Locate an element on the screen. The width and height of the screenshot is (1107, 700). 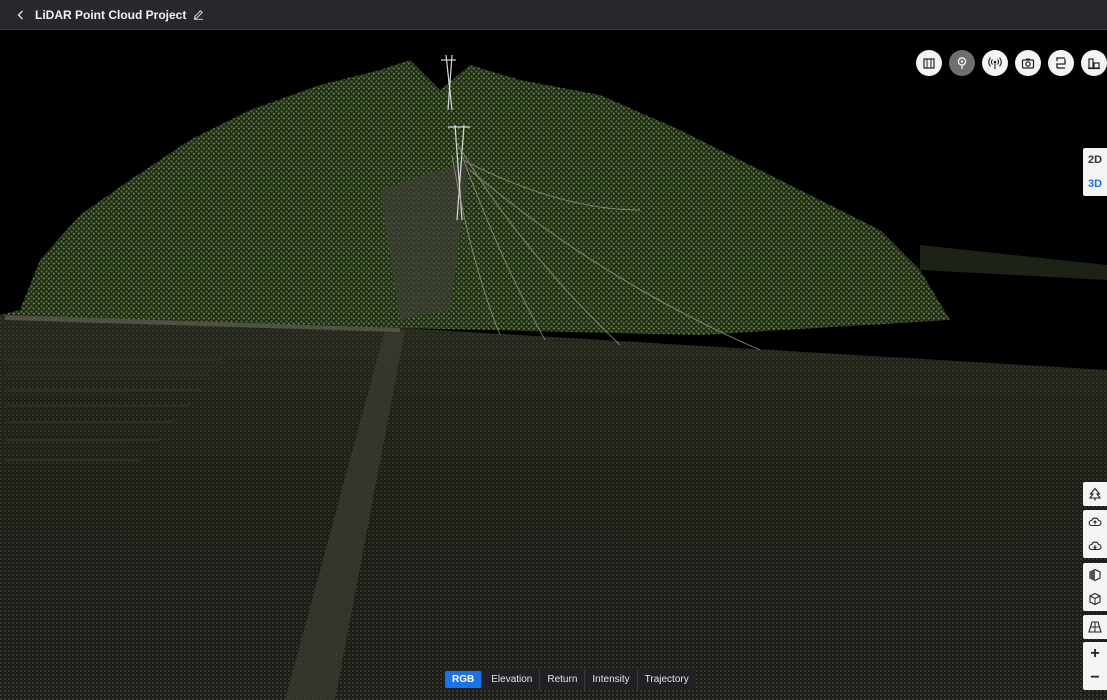
view-3d-button: 3D is located at coordinates (1095, 184).